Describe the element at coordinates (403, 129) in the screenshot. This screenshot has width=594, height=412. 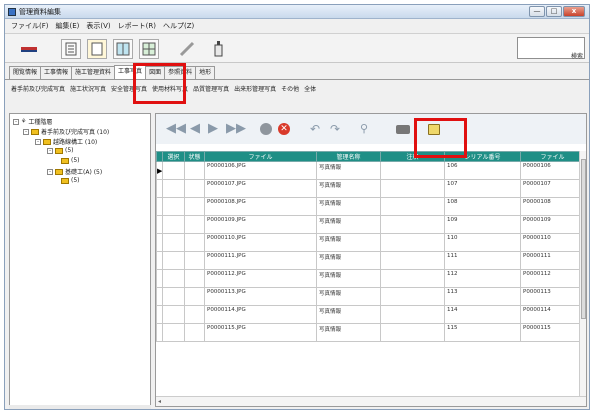
I see `camera-icon` at that location.